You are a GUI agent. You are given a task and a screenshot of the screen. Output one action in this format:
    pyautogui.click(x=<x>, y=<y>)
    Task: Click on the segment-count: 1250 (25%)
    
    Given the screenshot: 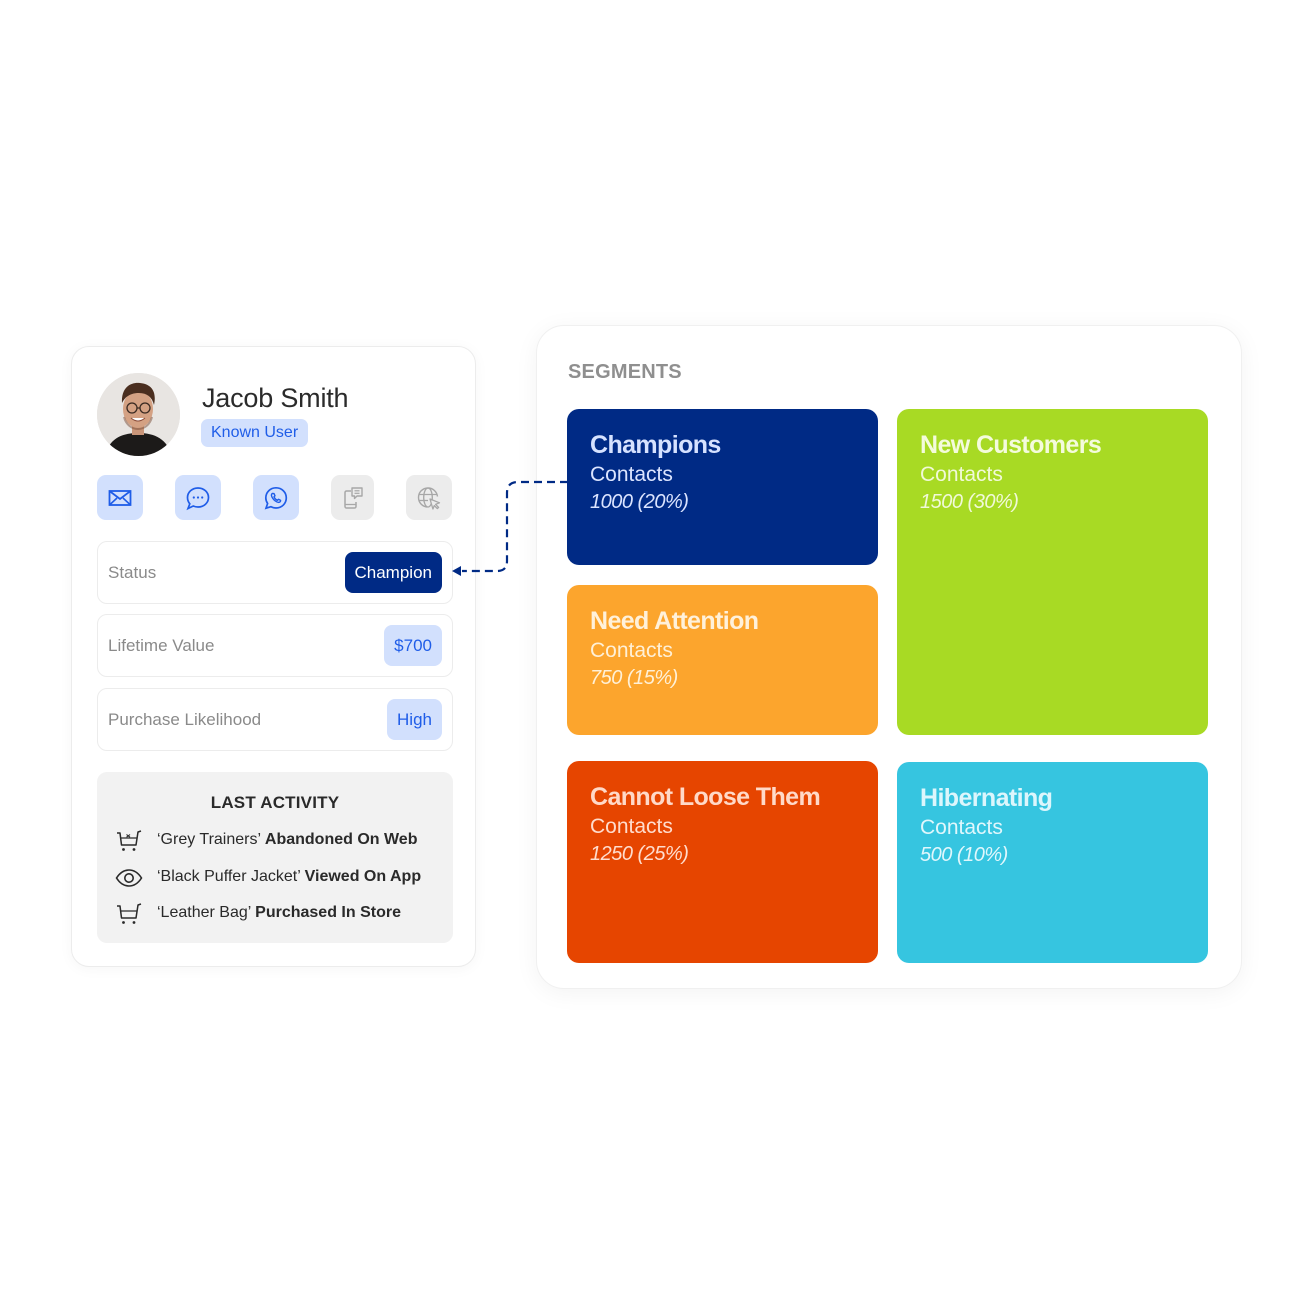 What is the action you would take?
    pyautogui.click(x=639, y=854)
    